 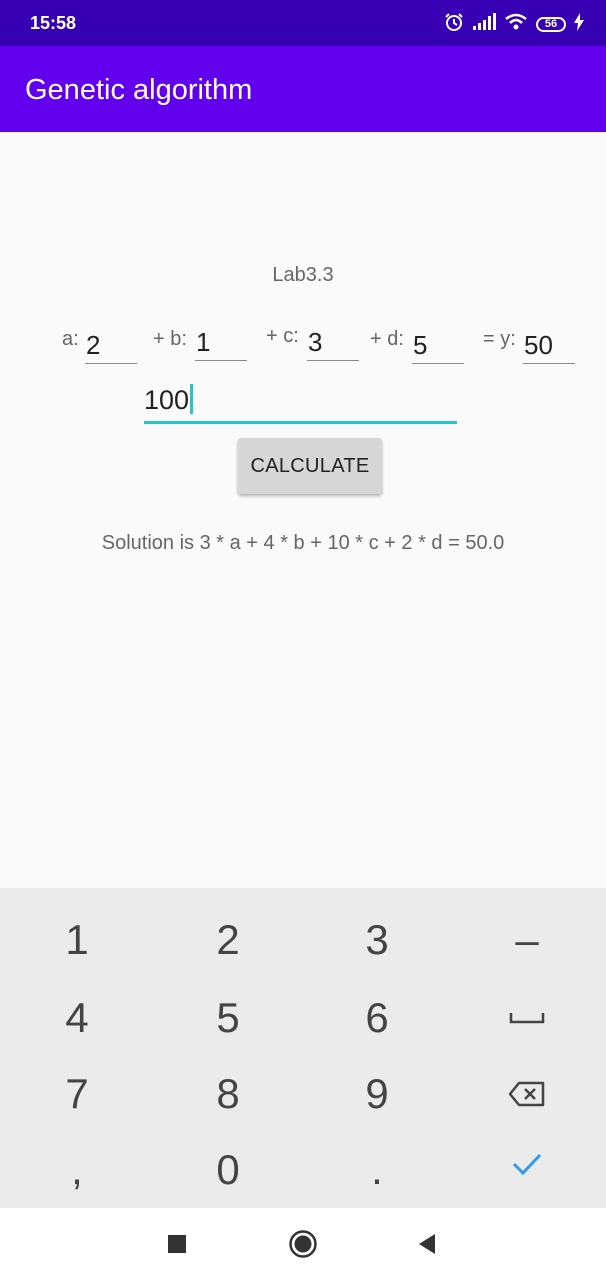 What do you see at coordinates (310, 466) in the screenshot?
I see `calculate-button: CALCULATE` at bounding box center [310, 466].